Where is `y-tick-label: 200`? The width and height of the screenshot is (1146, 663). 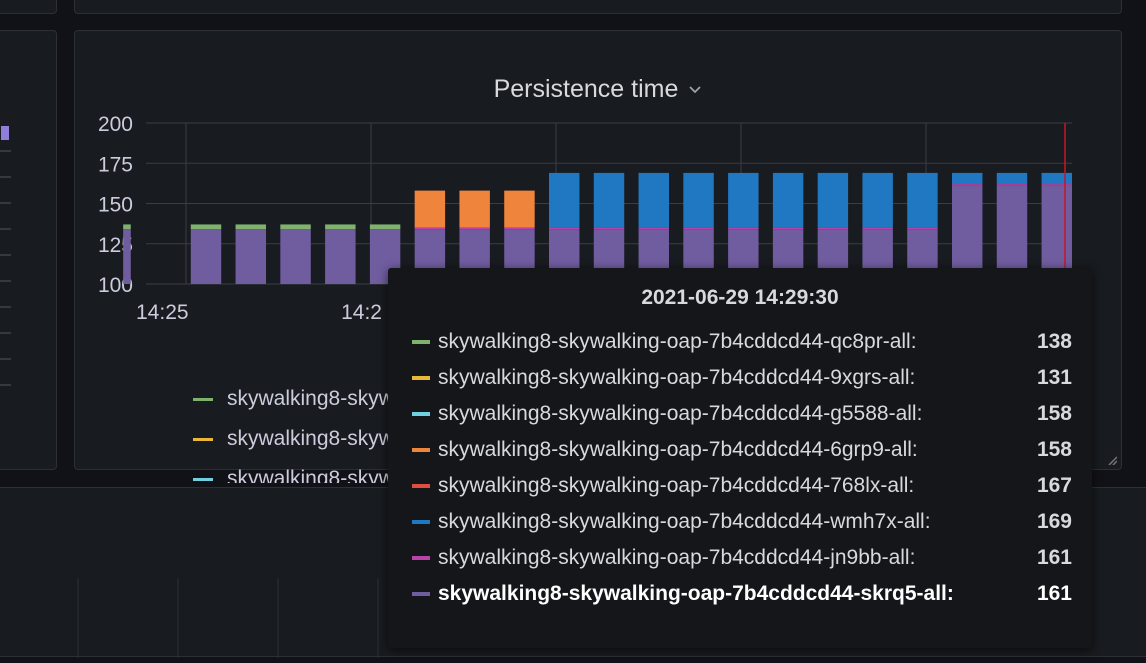 y-tick-label: 200 is located at coordinates (115, 124).